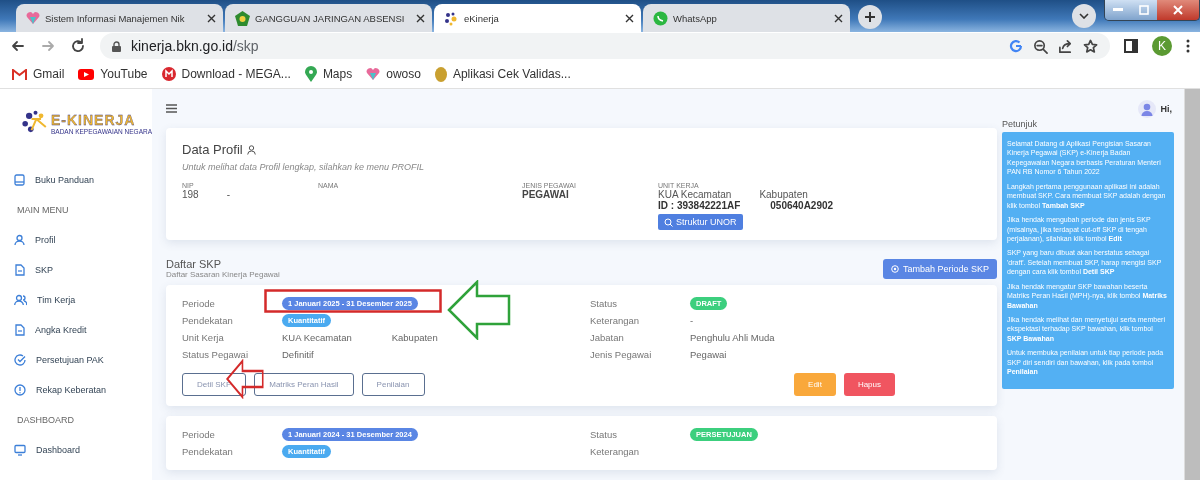 The width and height of the screenshot is (1200, 480). What do you see at coordinates (1178, 10) in the screenshot?
I see `close-window-button` at bounding box center [1178, 10].